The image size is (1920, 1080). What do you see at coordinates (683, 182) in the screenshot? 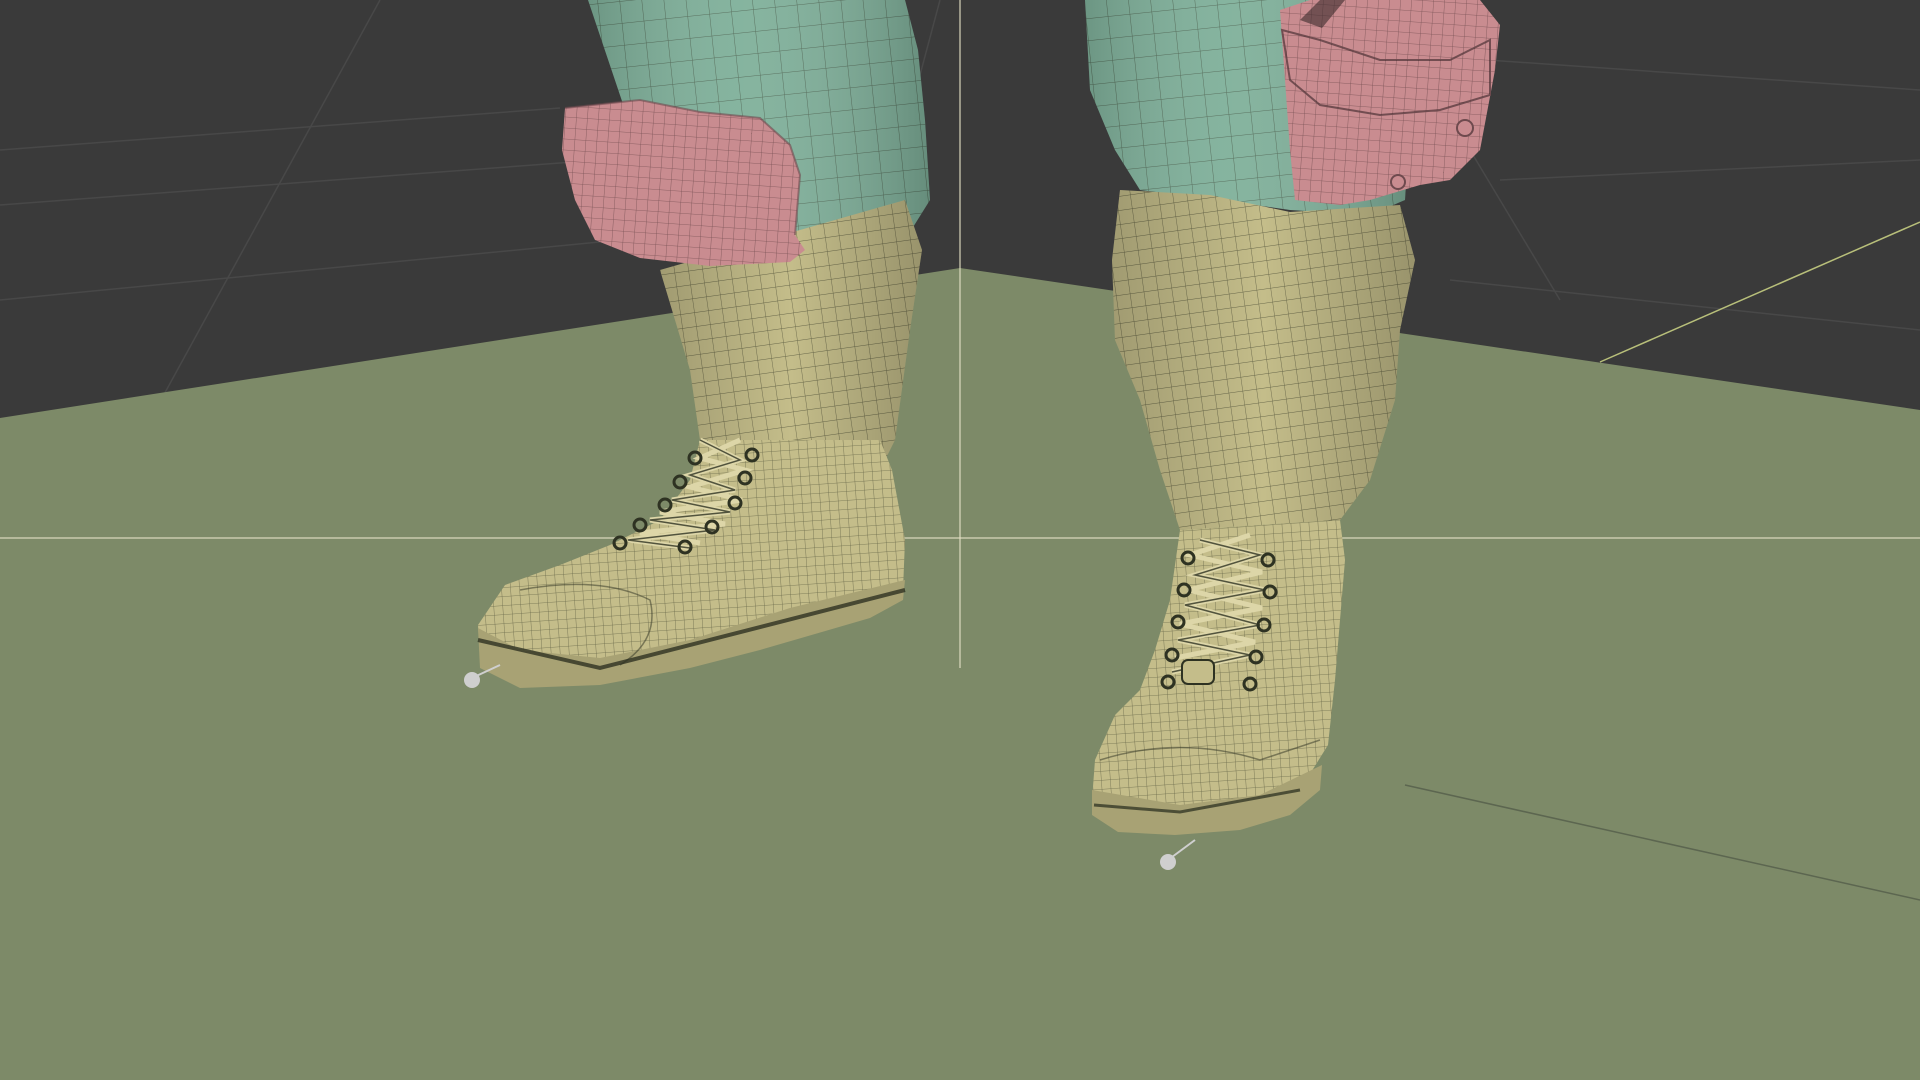
I see `left-cuff` at bounding box center [683, 182].